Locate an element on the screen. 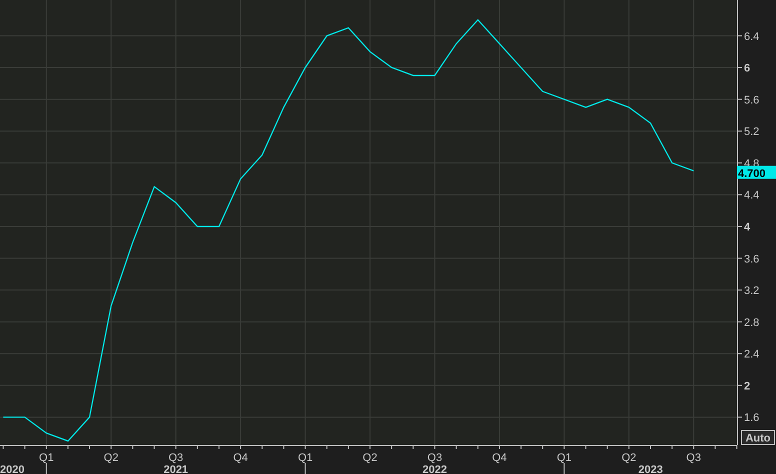 The image size is (776, 474). y-tick-label: 5.2 is located at coordinates (752, 132).